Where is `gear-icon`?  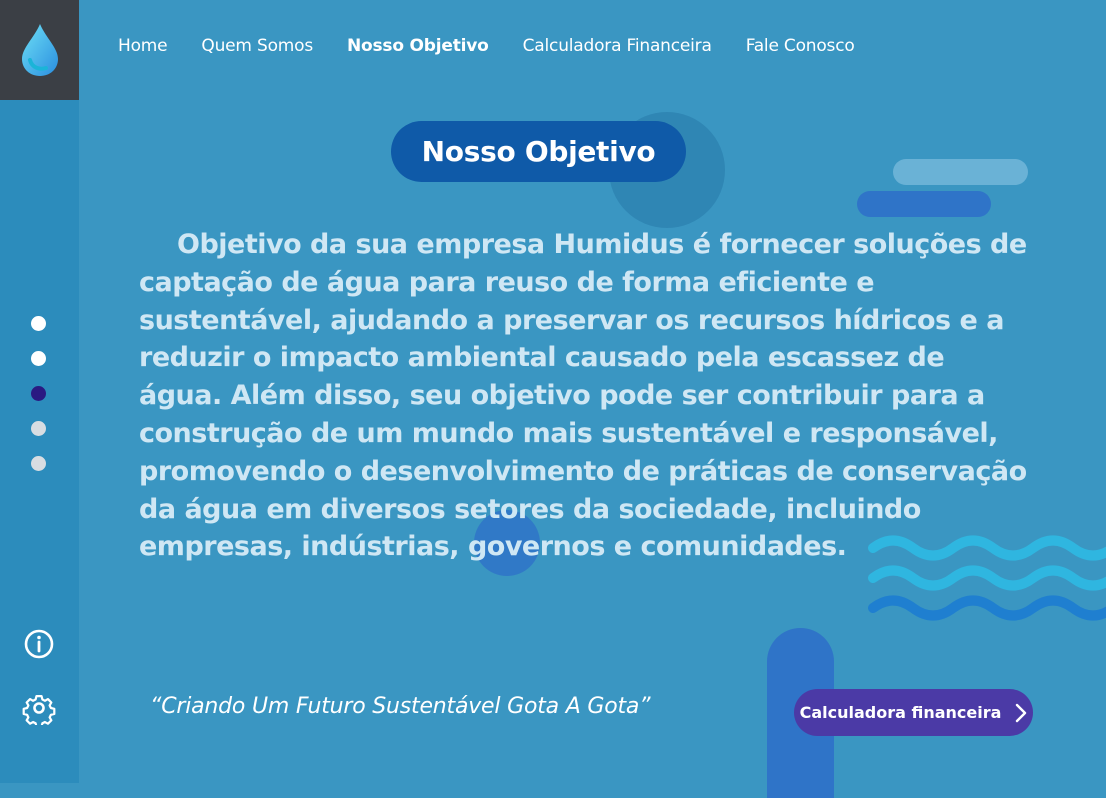 gear-icon is located at coordinates (39, 709).